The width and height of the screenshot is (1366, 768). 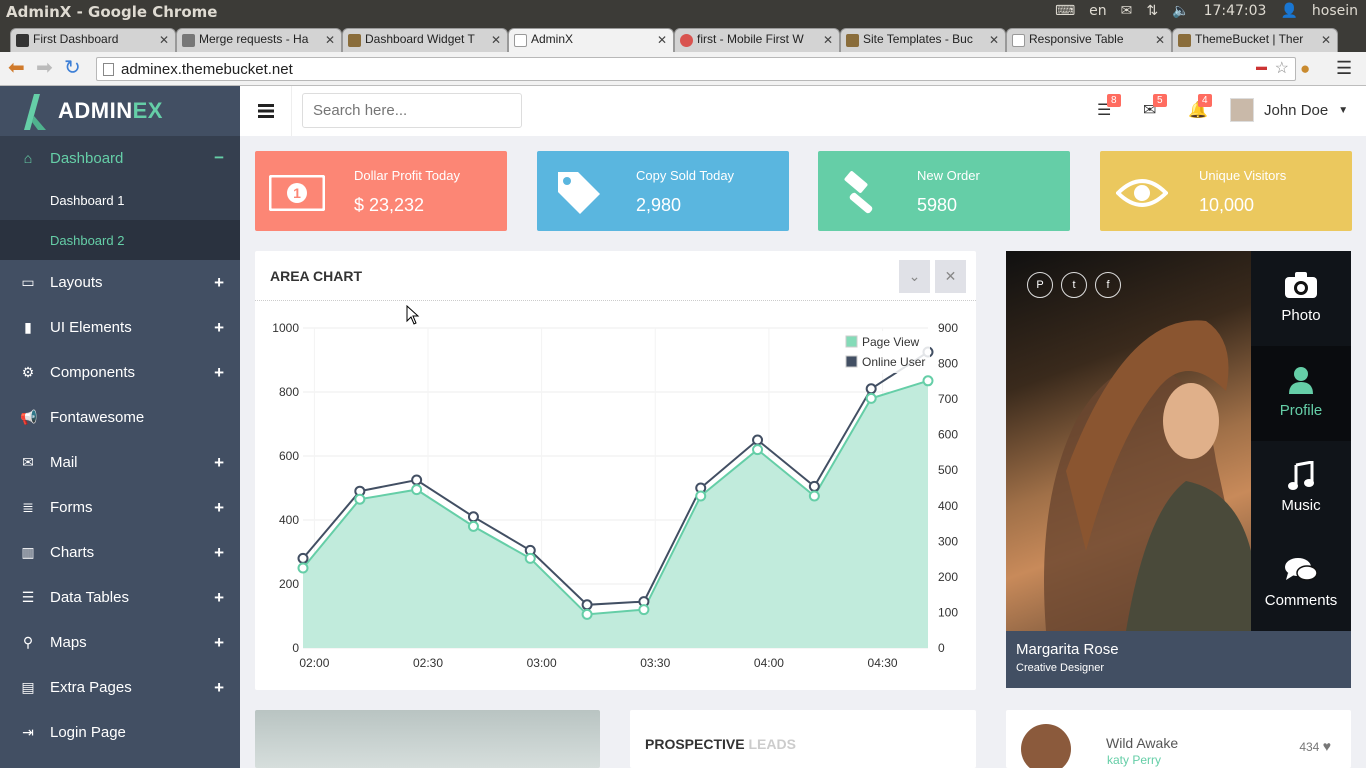 I want to click on sidebar-item-maps: ⚲ Maps +, so click(x=120, y=642).